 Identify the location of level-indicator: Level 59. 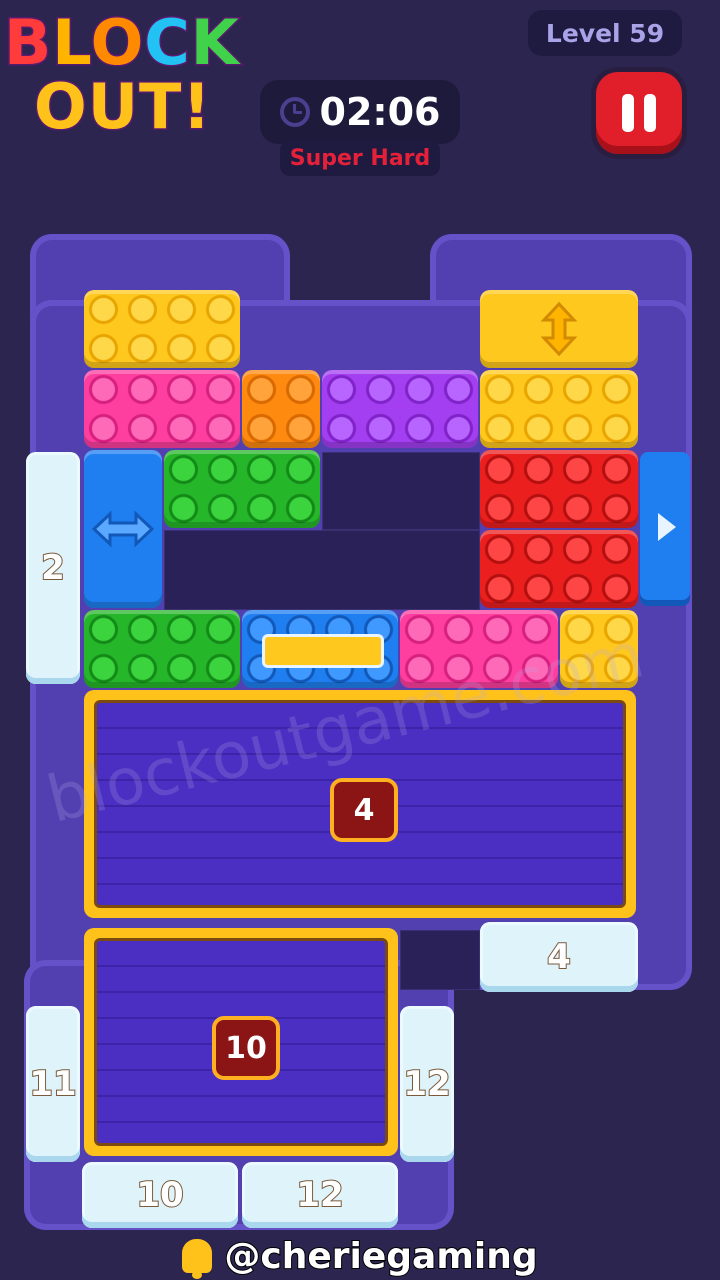
(605, 33).